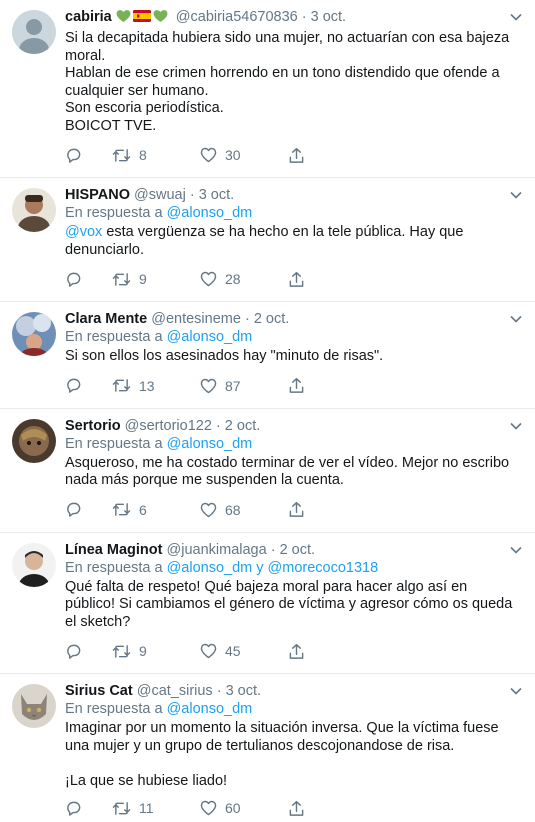 This screenshot has width=535, height=822. I want to click on like-button: 68, so click(244, 510).